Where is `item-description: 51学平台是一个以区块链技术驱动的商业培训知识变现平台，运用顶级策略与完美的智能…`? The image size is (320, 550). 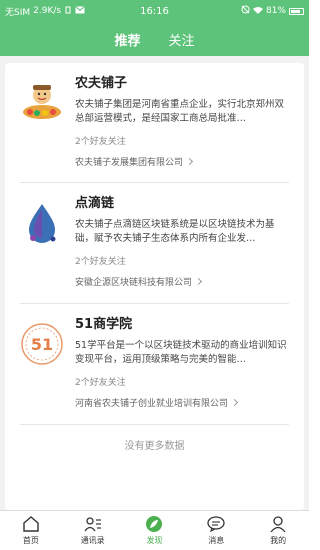
item-description: 51学平台是一个以区块链技术驱动的商业培训知识变现平台，运用顶级策略与完美的智能… is located at coordinates (181, 352).